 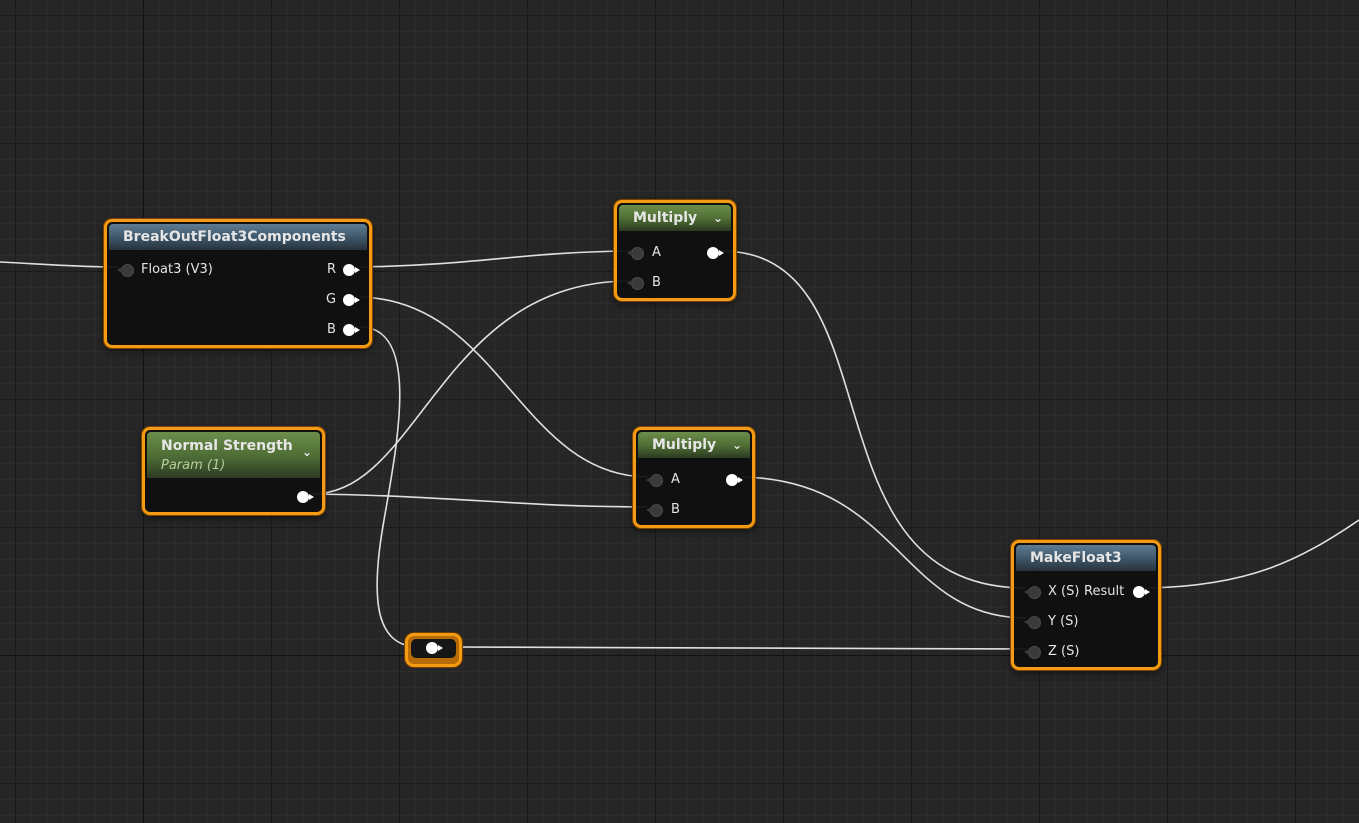 What do you see at coordinates (495, 259) in the screenshot?
I see `wire-r-to-multiply-top-a` at bounding box center [495, 259].